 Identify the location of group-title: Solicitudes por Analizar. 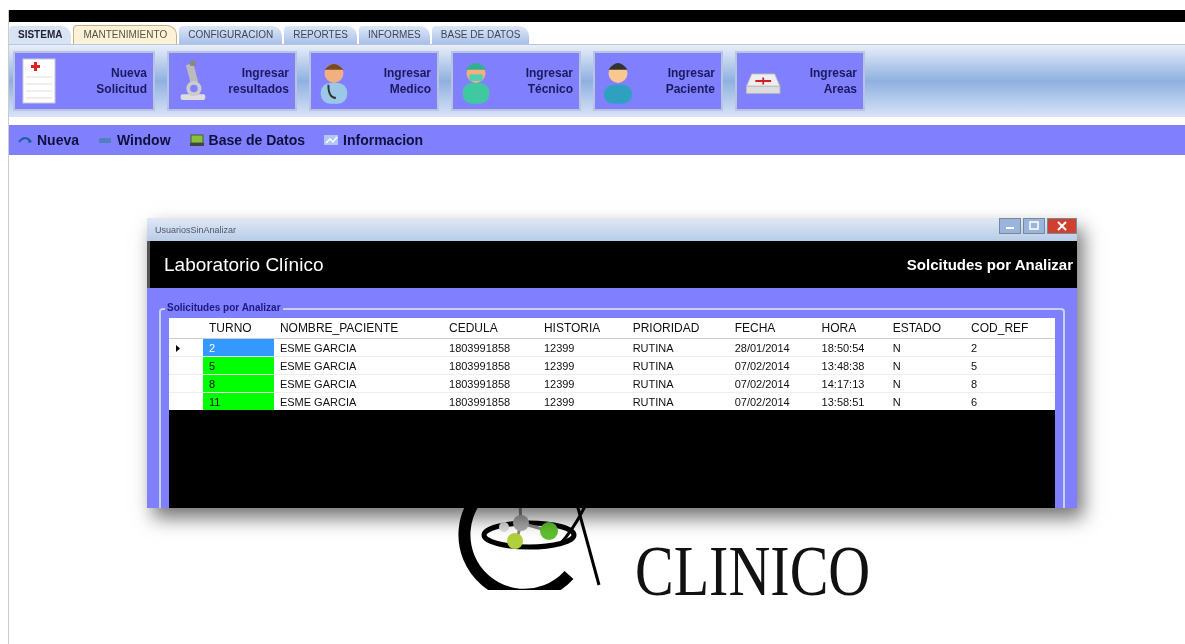
(224, 307).